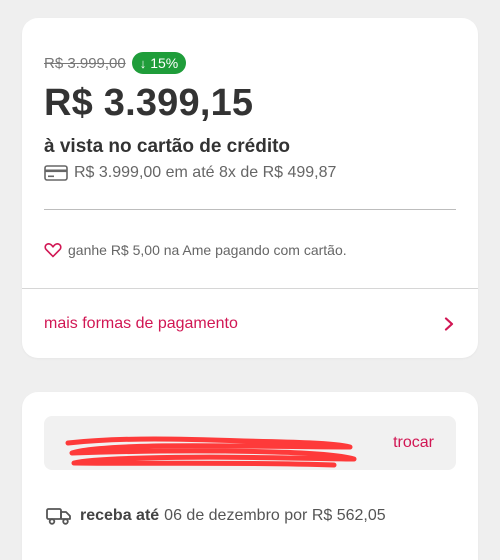 The image size is (500, 560). Describe the element at coordinates (120, 515) in the screenshot. I see `delivery-label: receba até` at that location.